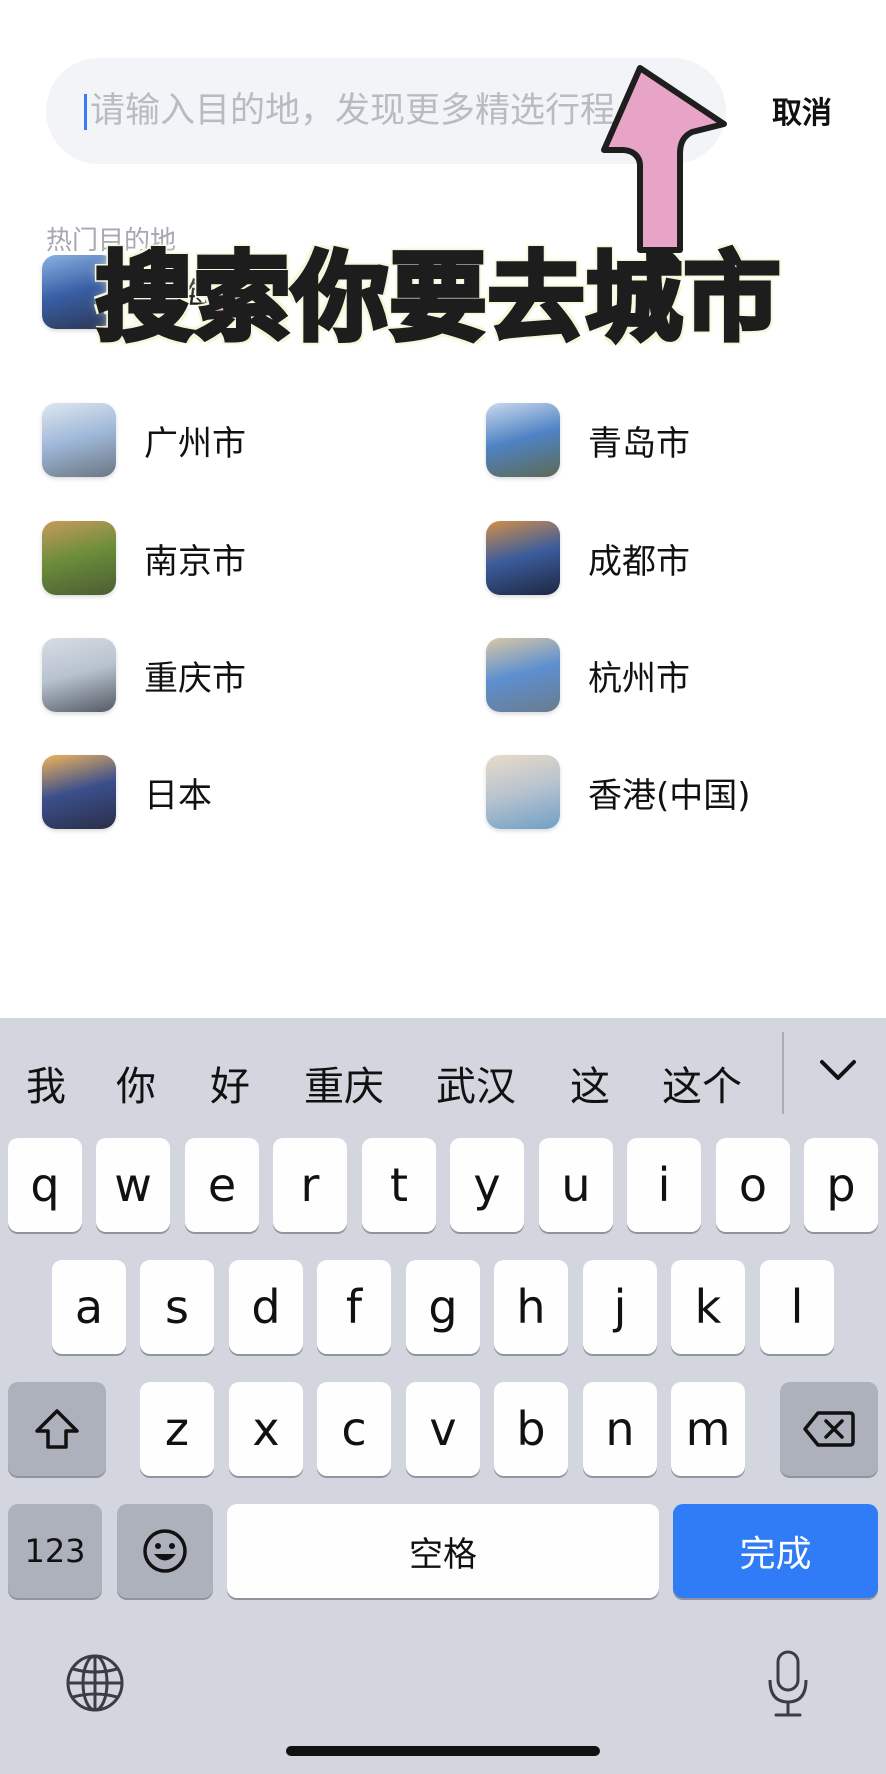  What do you see at coordinates (802, 110) in the screenshot?
I see `cancel-button: 取消` at bounding box center [802, 110].